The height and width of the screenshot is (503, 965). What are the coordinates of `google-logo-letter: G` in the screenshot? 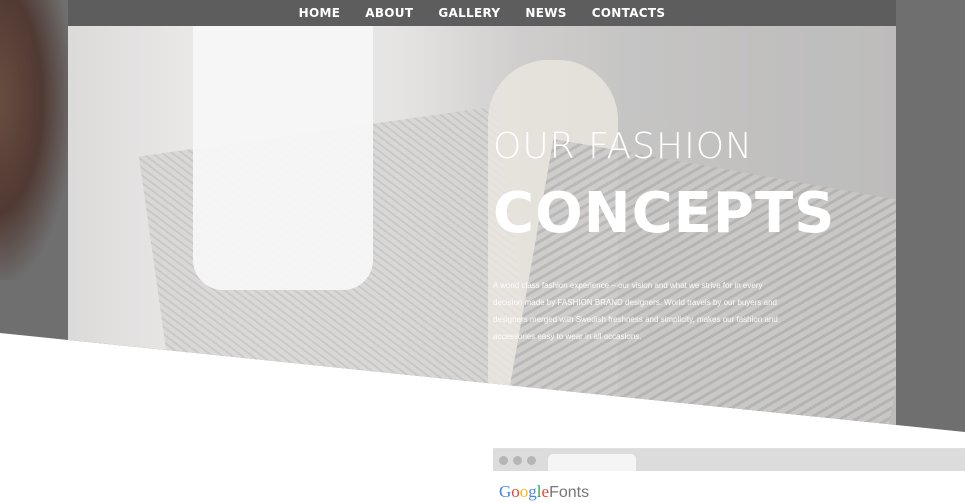 It's located at (505, 491).